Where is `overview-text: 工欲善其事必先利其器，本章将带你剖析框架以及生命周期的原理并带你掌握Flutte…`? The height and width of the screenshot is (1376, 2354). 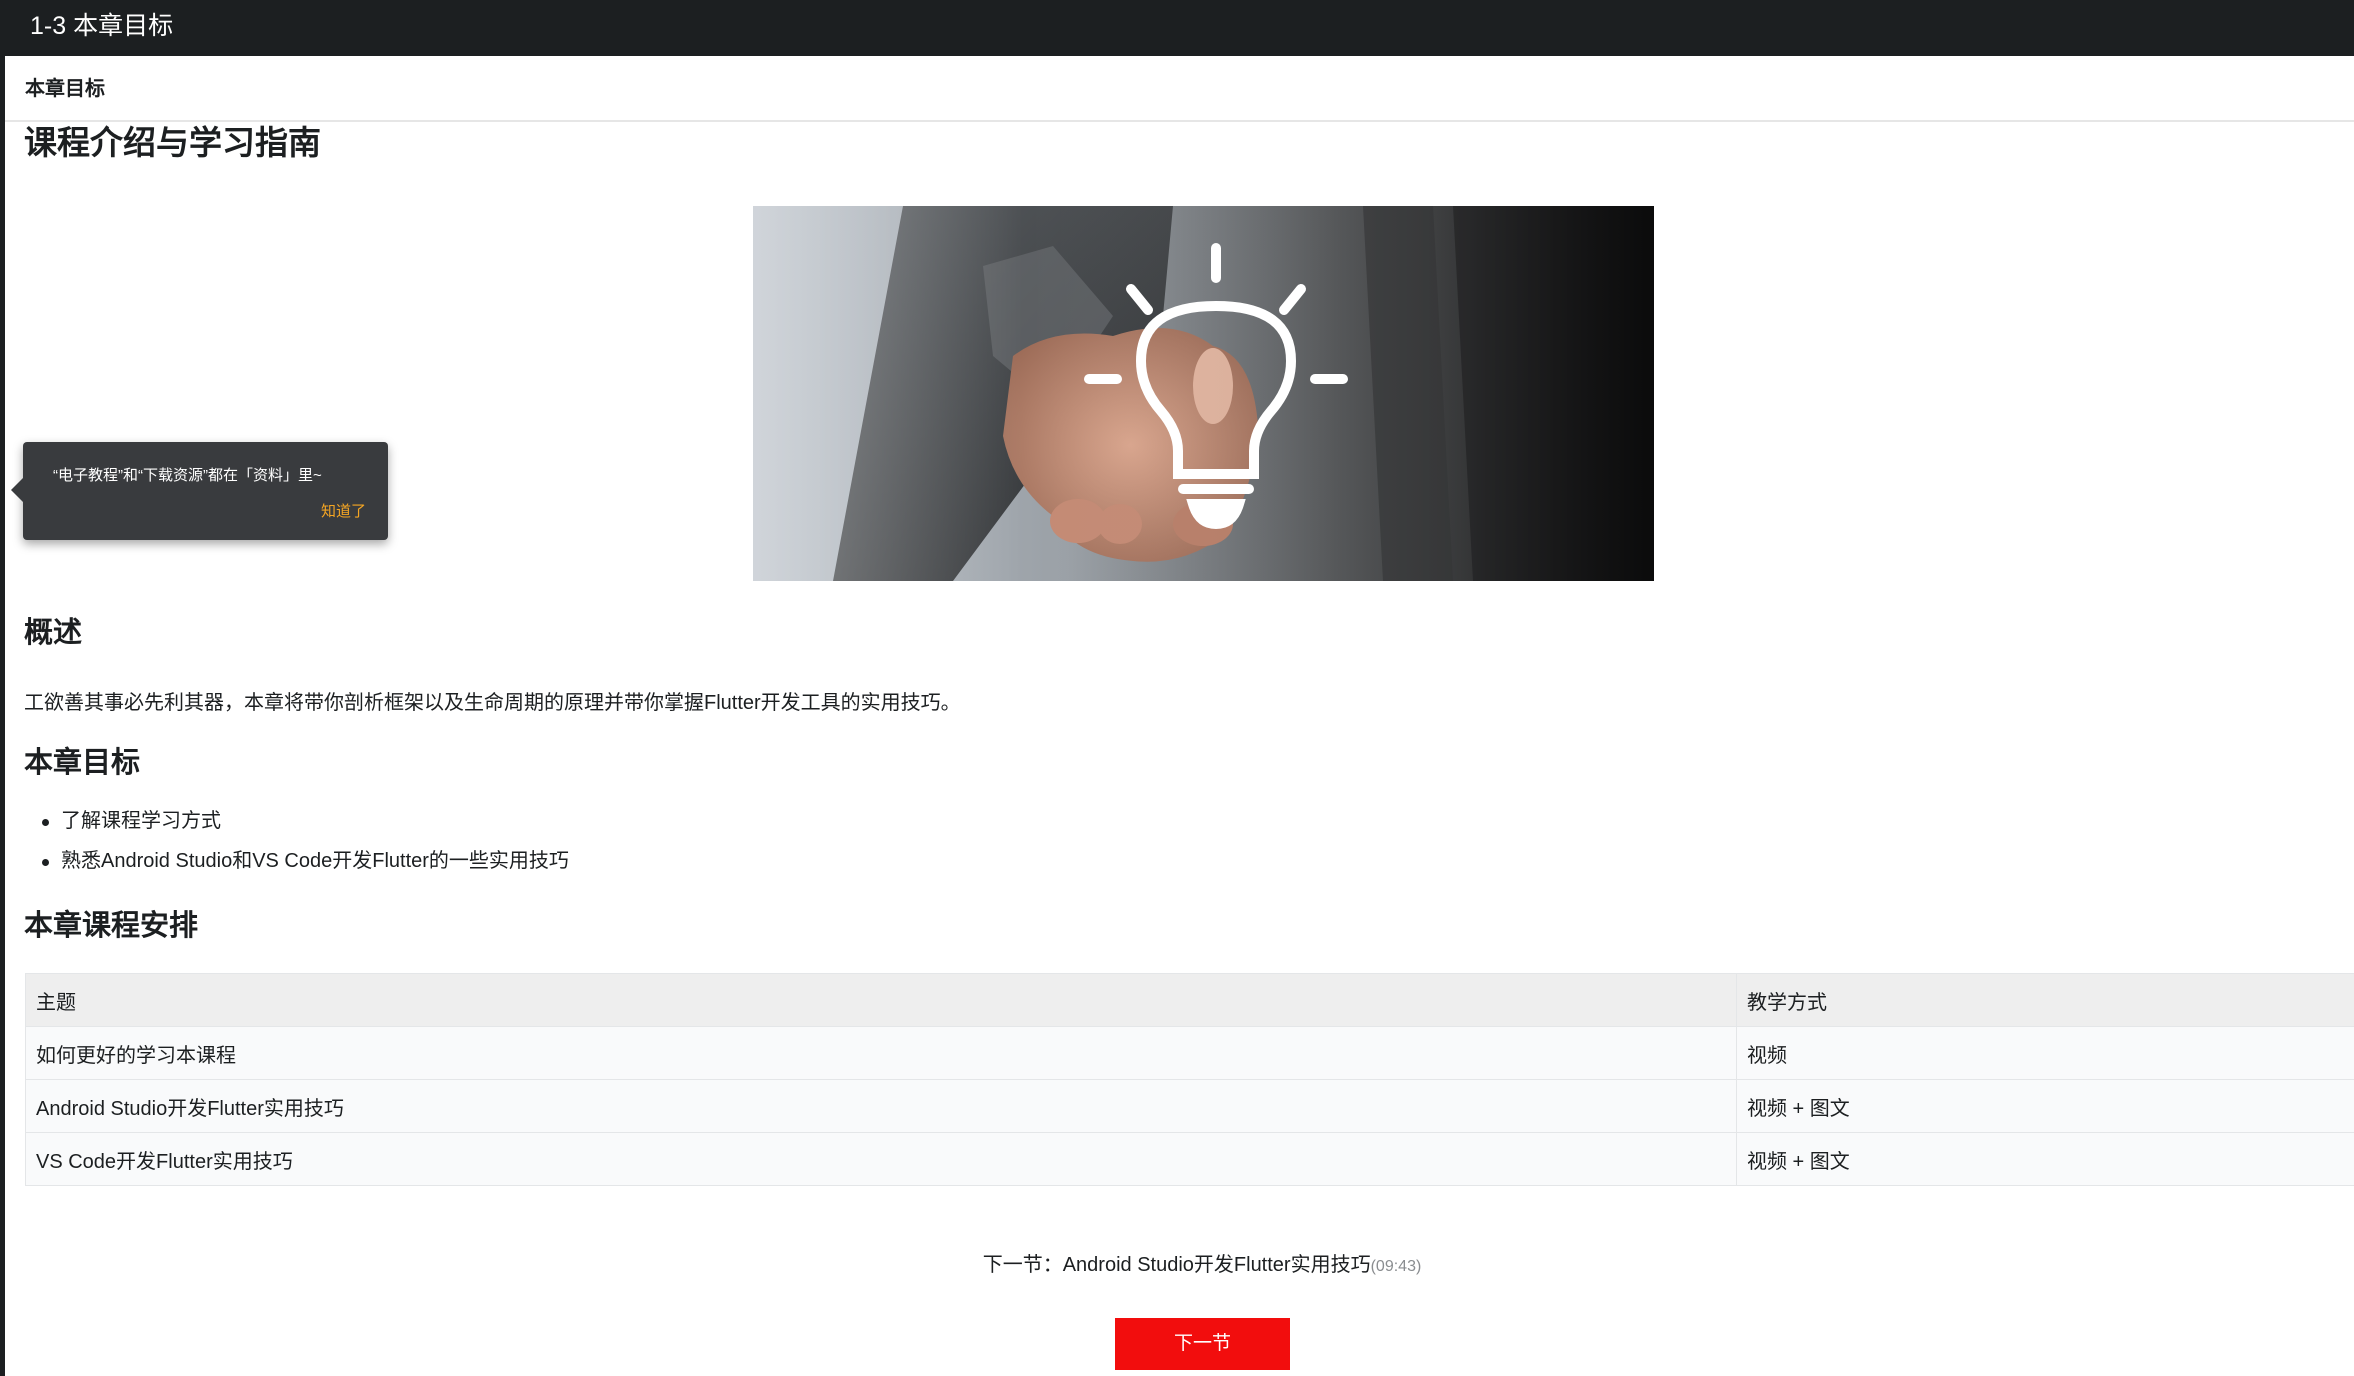
overview-text: 工欲善其事必先利其器，本章将带你剖析框架以及生命周期的原理并带你掌握Flutte… is located at coordinates (492, 703).